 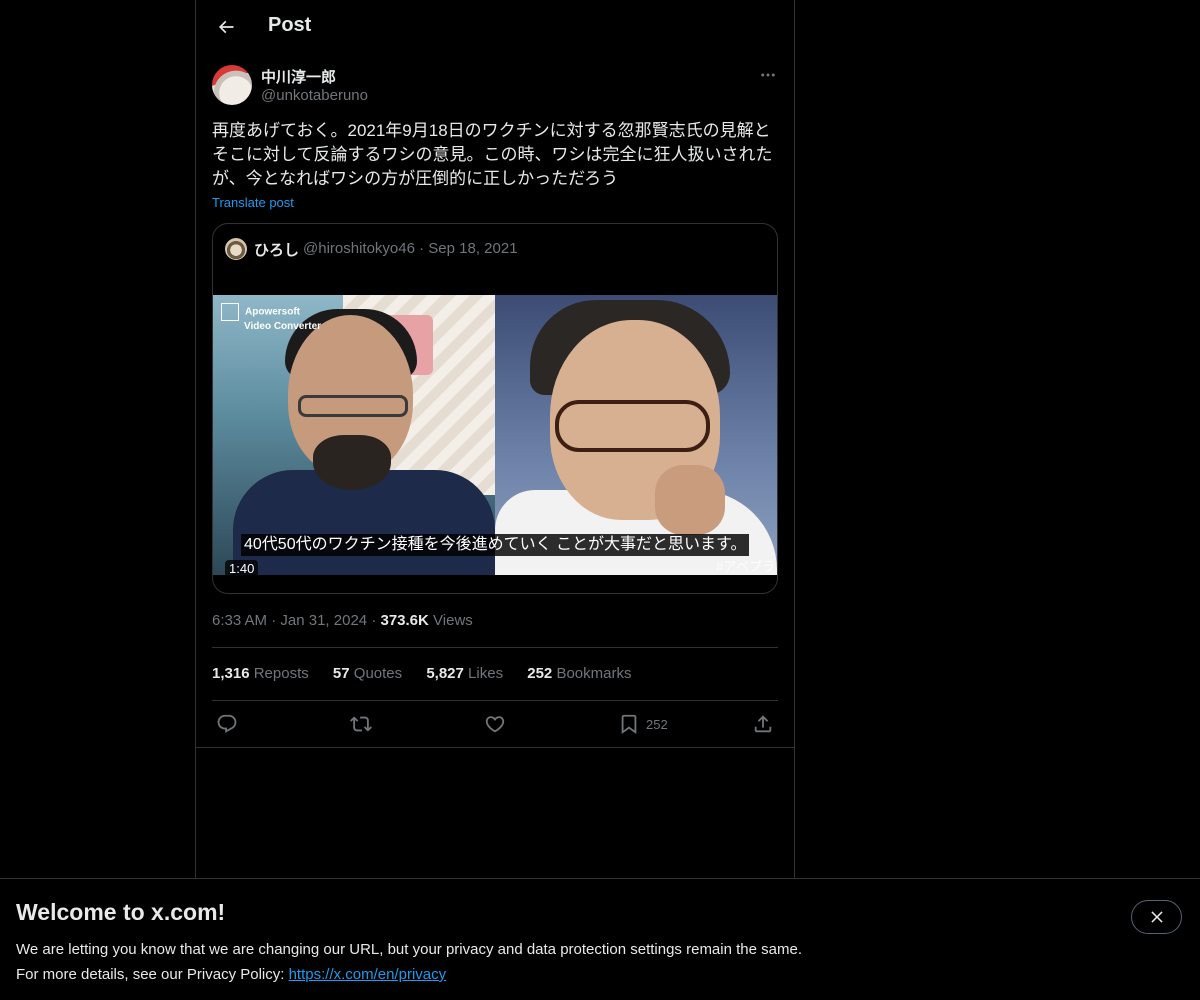 I want to click on like-button, so click(x=495, y=724).